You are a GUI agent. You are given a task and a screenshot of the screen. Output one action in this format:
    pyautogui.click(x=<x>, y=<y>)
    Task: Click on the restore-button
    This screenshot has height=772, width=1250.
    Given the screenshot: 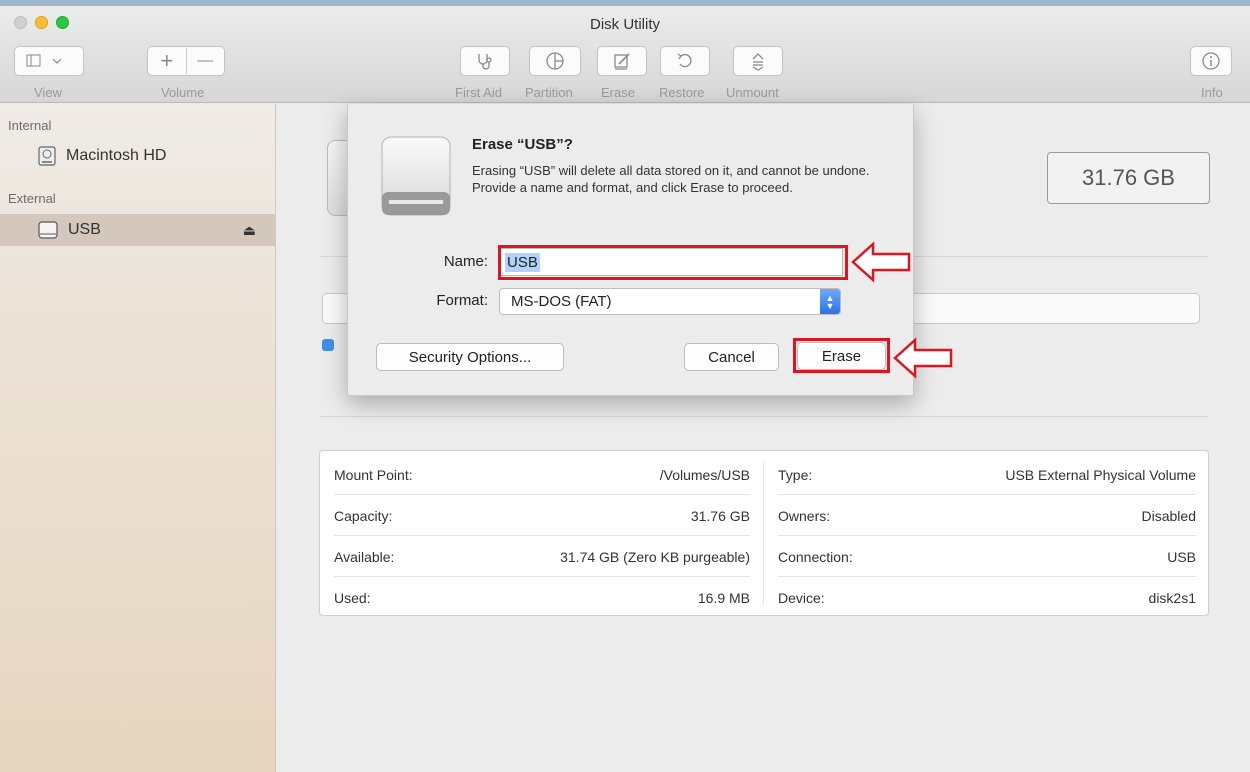 What is the action you would take?
    pyautogui.click(x=685, y=61)
    